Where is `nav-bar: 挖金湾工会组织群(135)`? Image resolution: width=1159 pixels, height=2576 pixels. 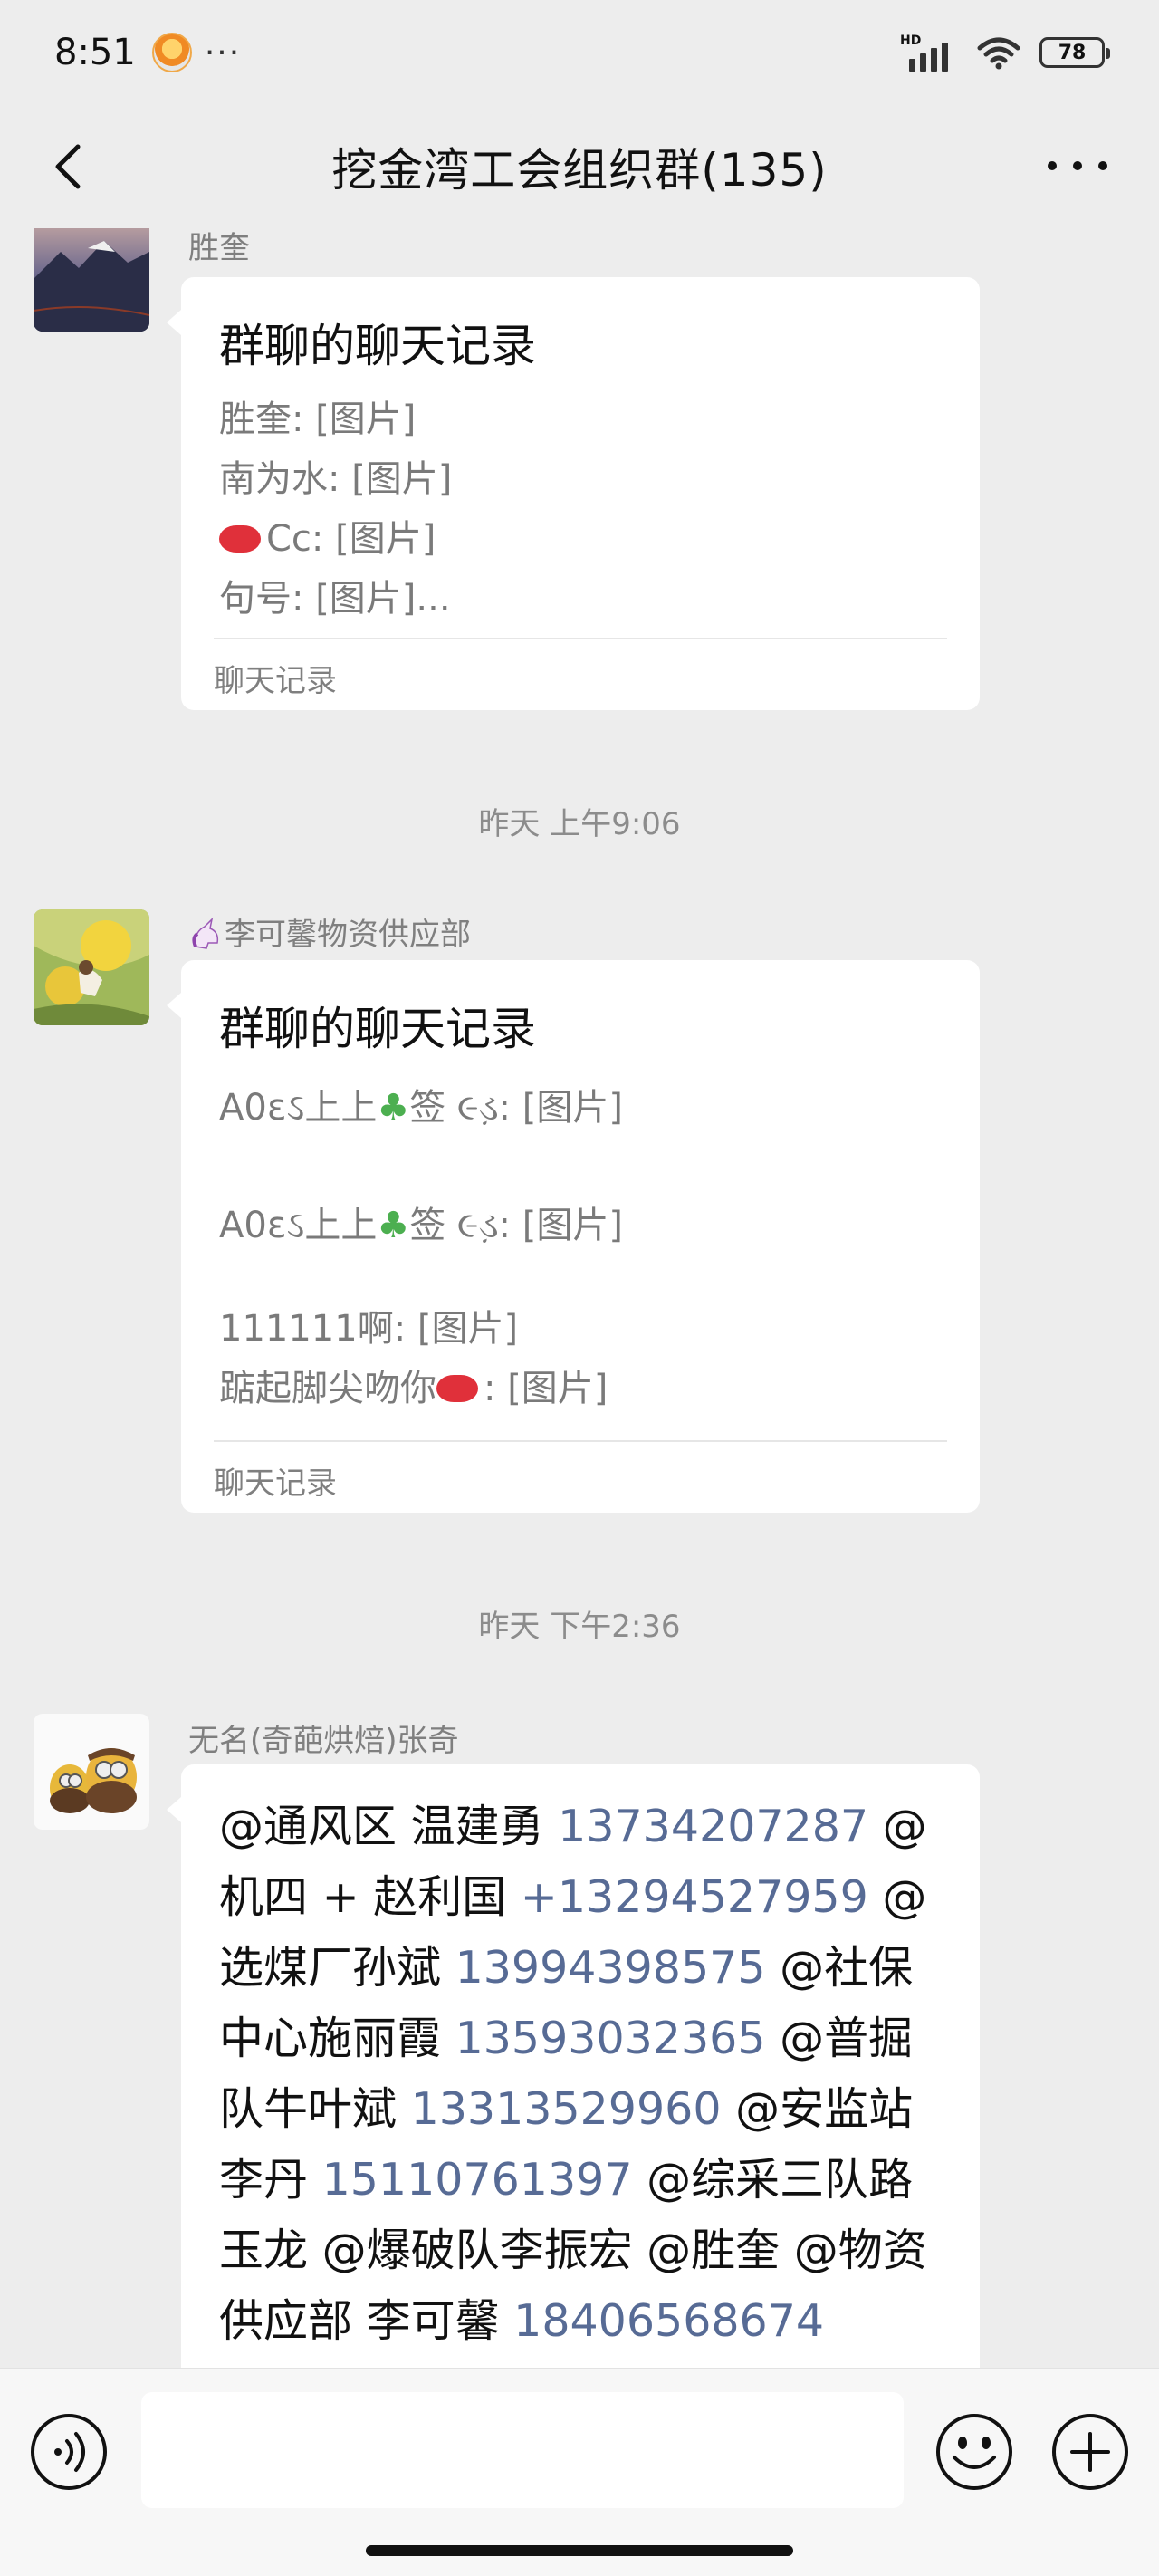
nav-bar: 挖金湾工会组织群(135) is located at coordinates (579, 166).